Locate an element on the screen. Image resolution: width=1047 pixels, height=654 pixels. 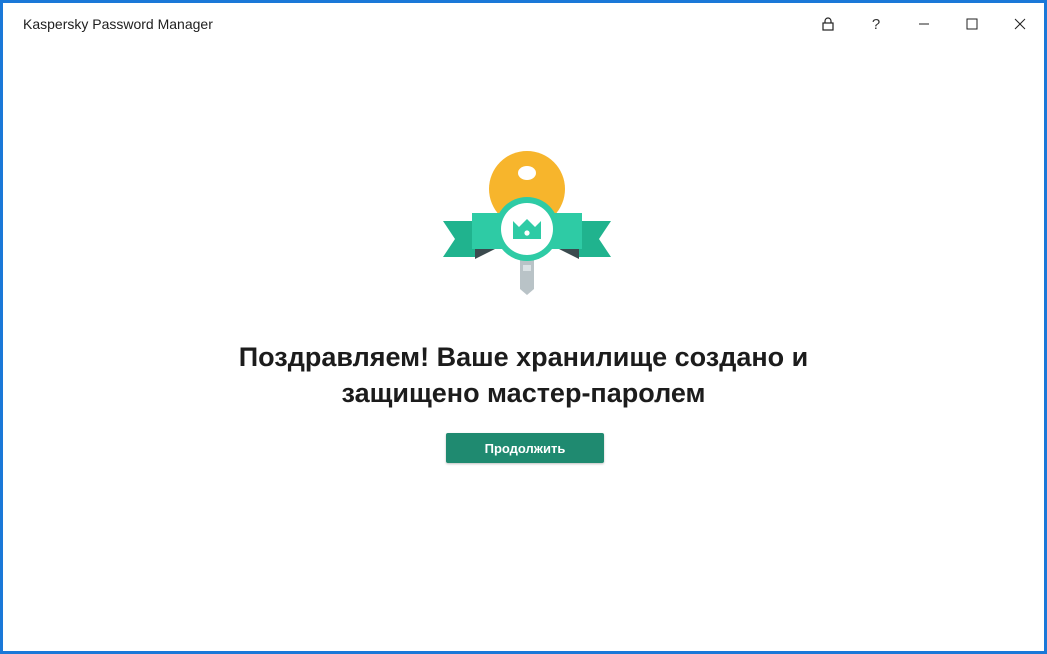
maximize-button is located at coordinates (972, 24).